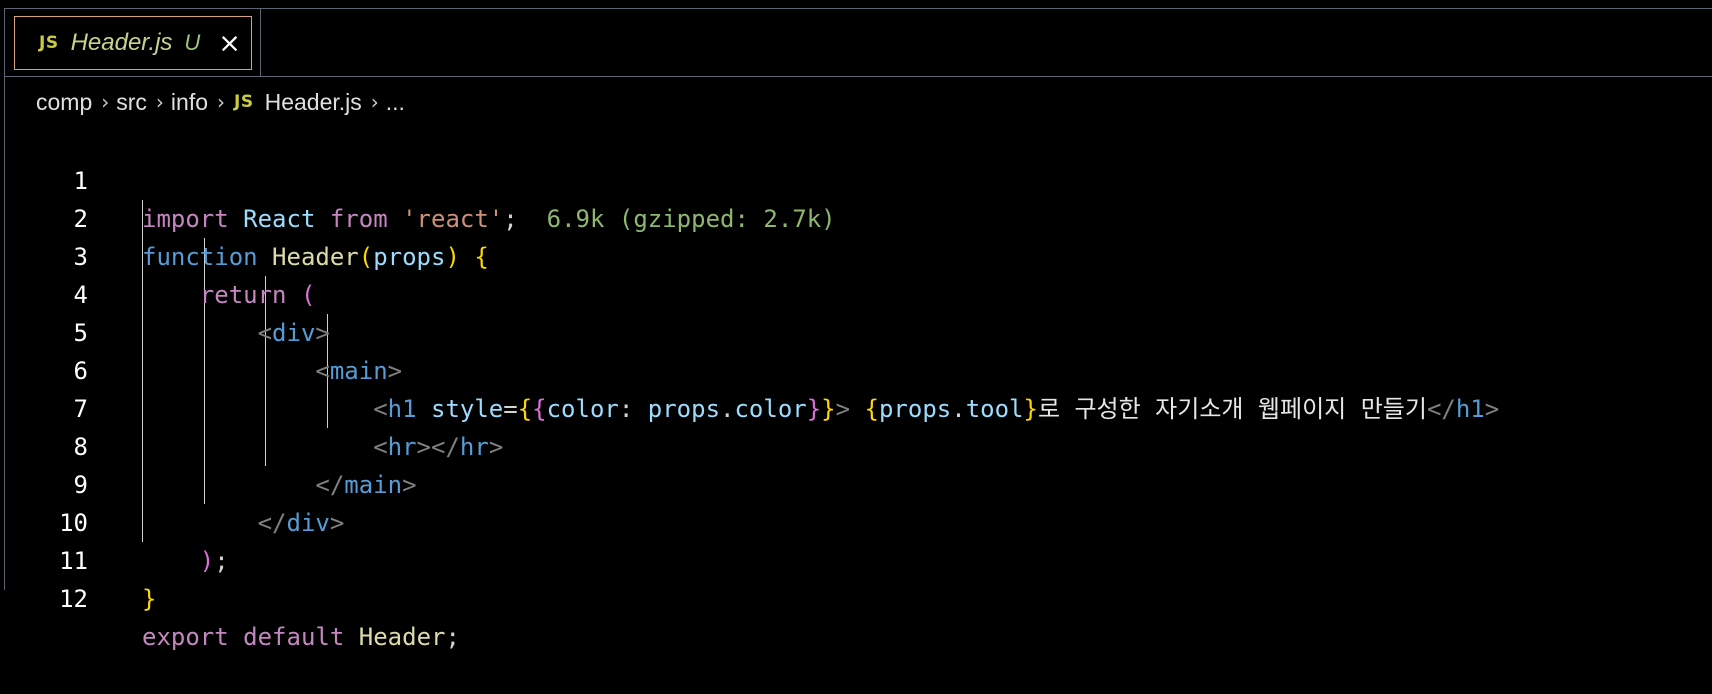 This screenshot has width=1712, height=694. I want to click on tab-header-js: JS Header.js U ×, so click(133, 43).